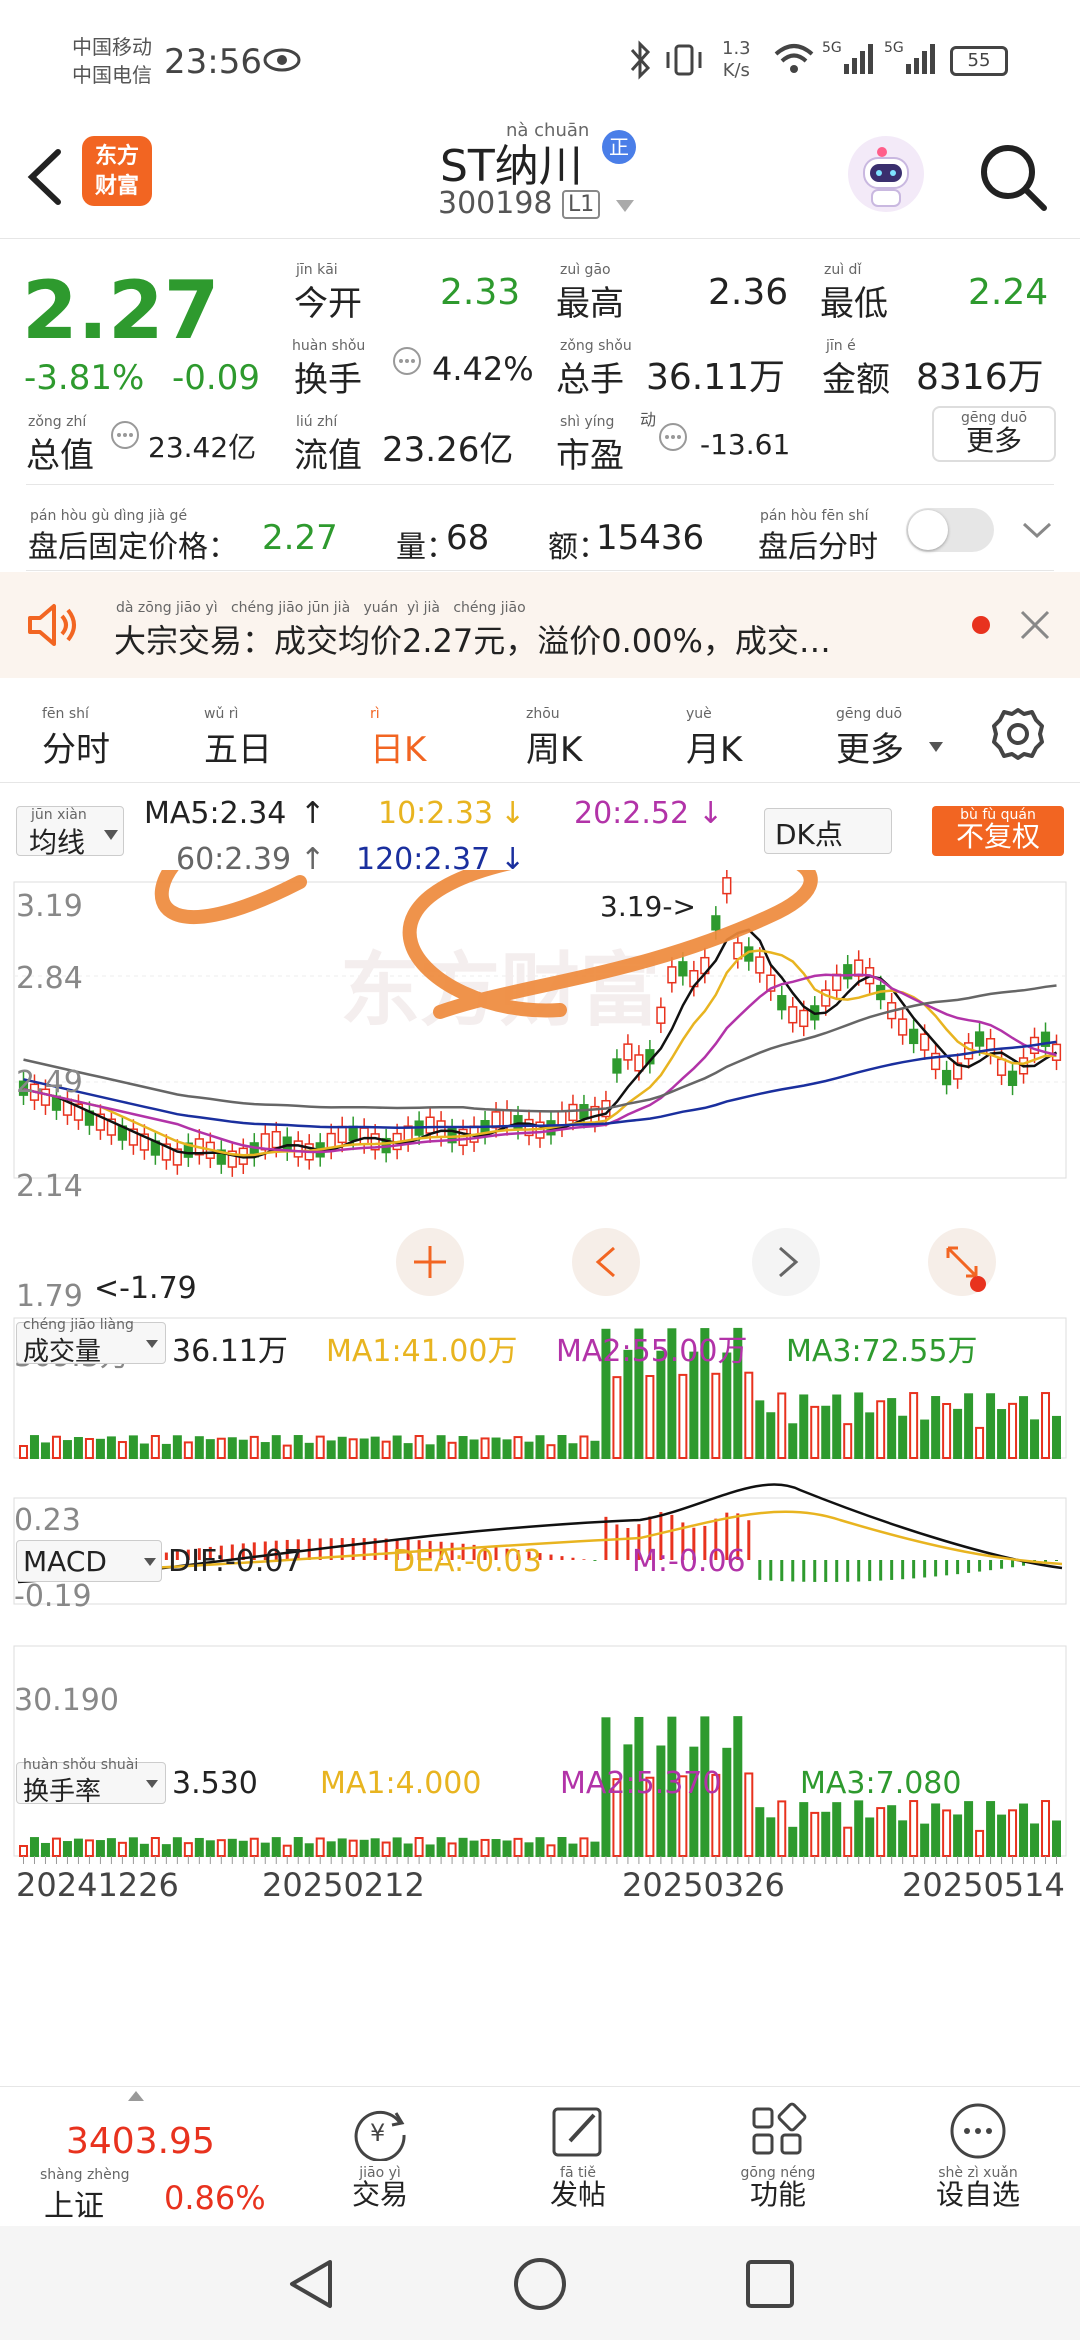  What do you see at coordinates (778, 2155) in the screenshot?
I see `nav-functions: gōng néng 功能` at bounding box center [778, 2155].